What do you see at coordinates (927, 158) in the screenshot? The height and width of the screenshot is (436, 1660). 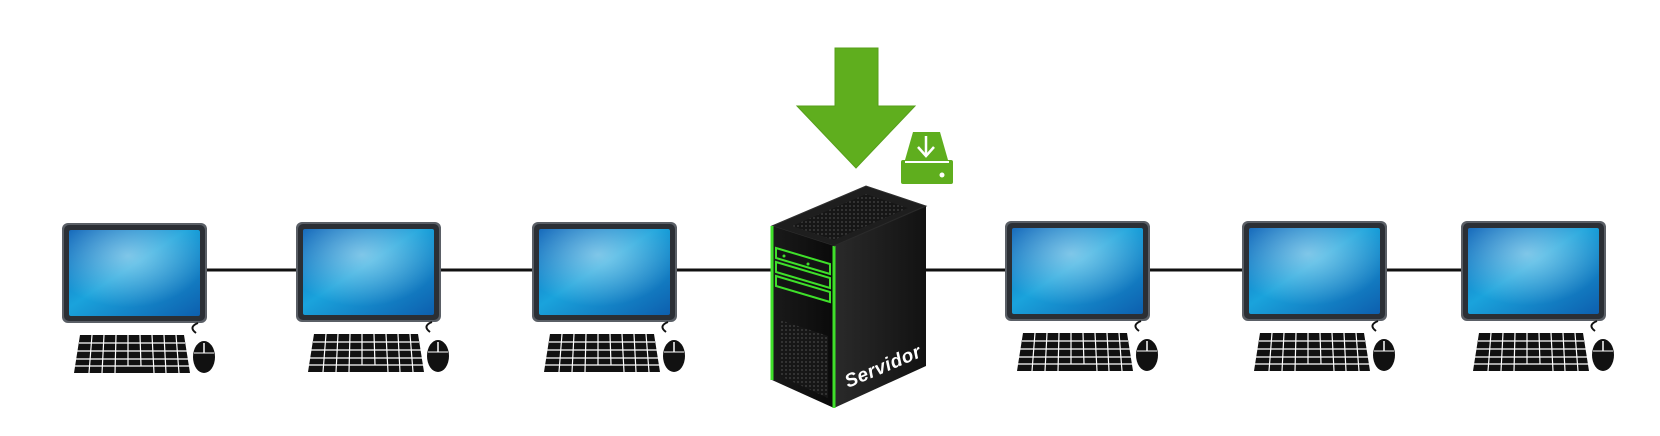 I see `drive-download-icon` at bounding box center [927, 158].